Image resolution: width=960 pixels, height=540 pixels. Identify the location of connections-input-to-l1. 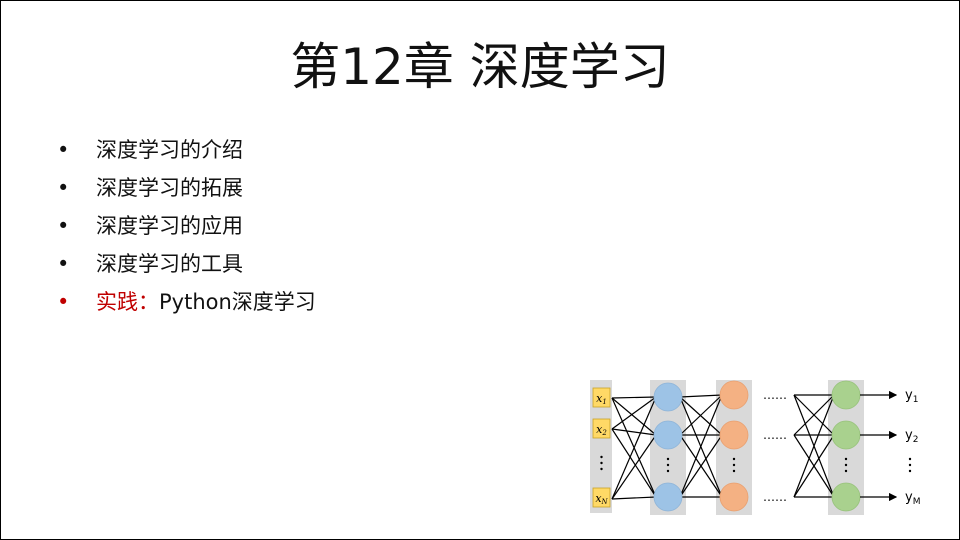
(634, 448).